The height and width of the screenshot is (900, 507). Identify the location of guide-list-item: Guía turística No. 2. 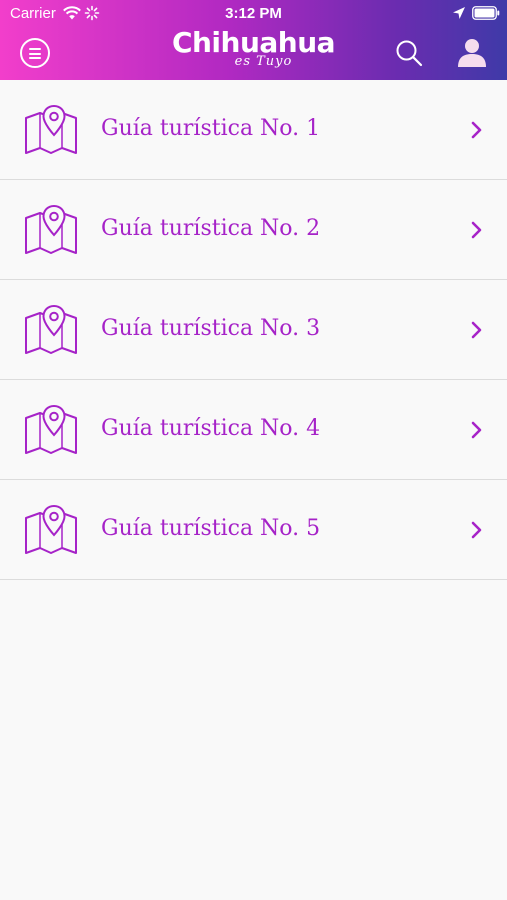
(253, 230).